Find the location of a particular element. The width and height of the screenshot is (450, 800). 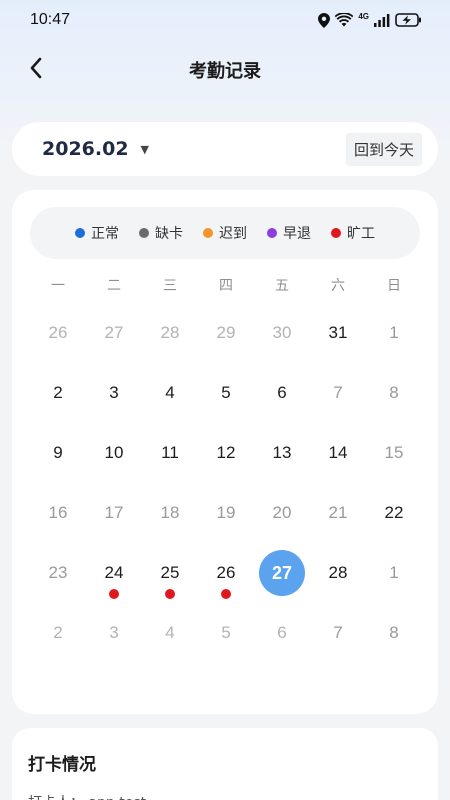

weekday-label: 五 is located at coordinates (282, 286).